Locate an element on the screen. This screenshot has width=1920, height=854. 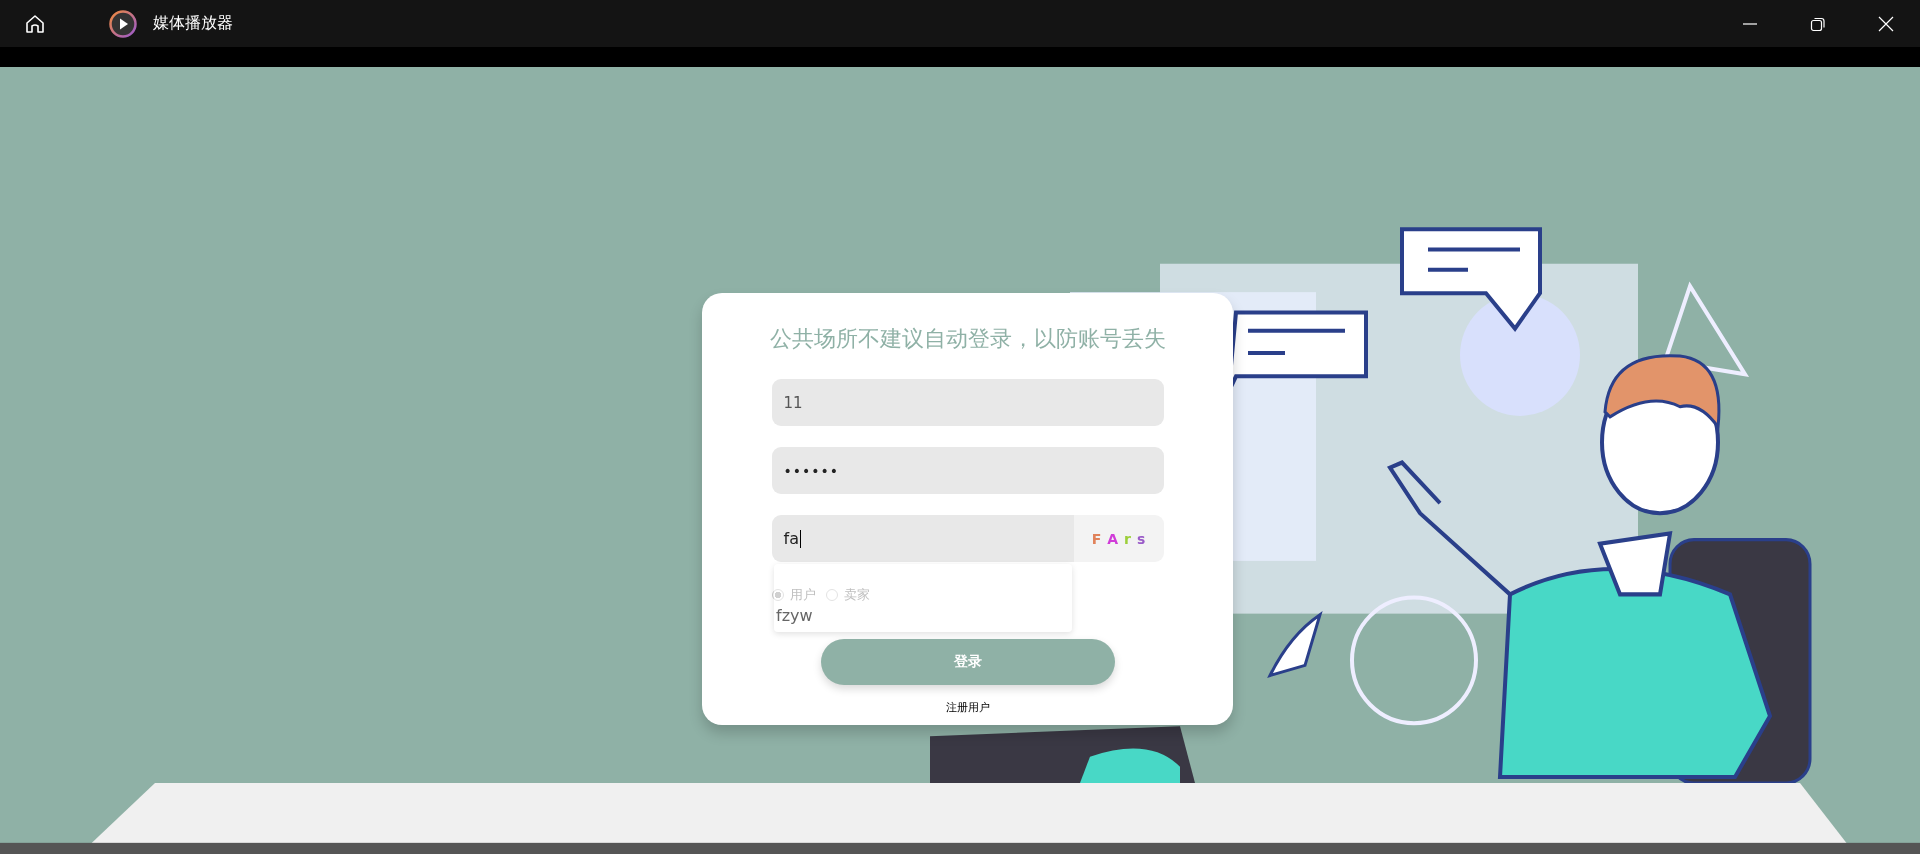
captcha-letter: F is located at coordinates (1096, 538).